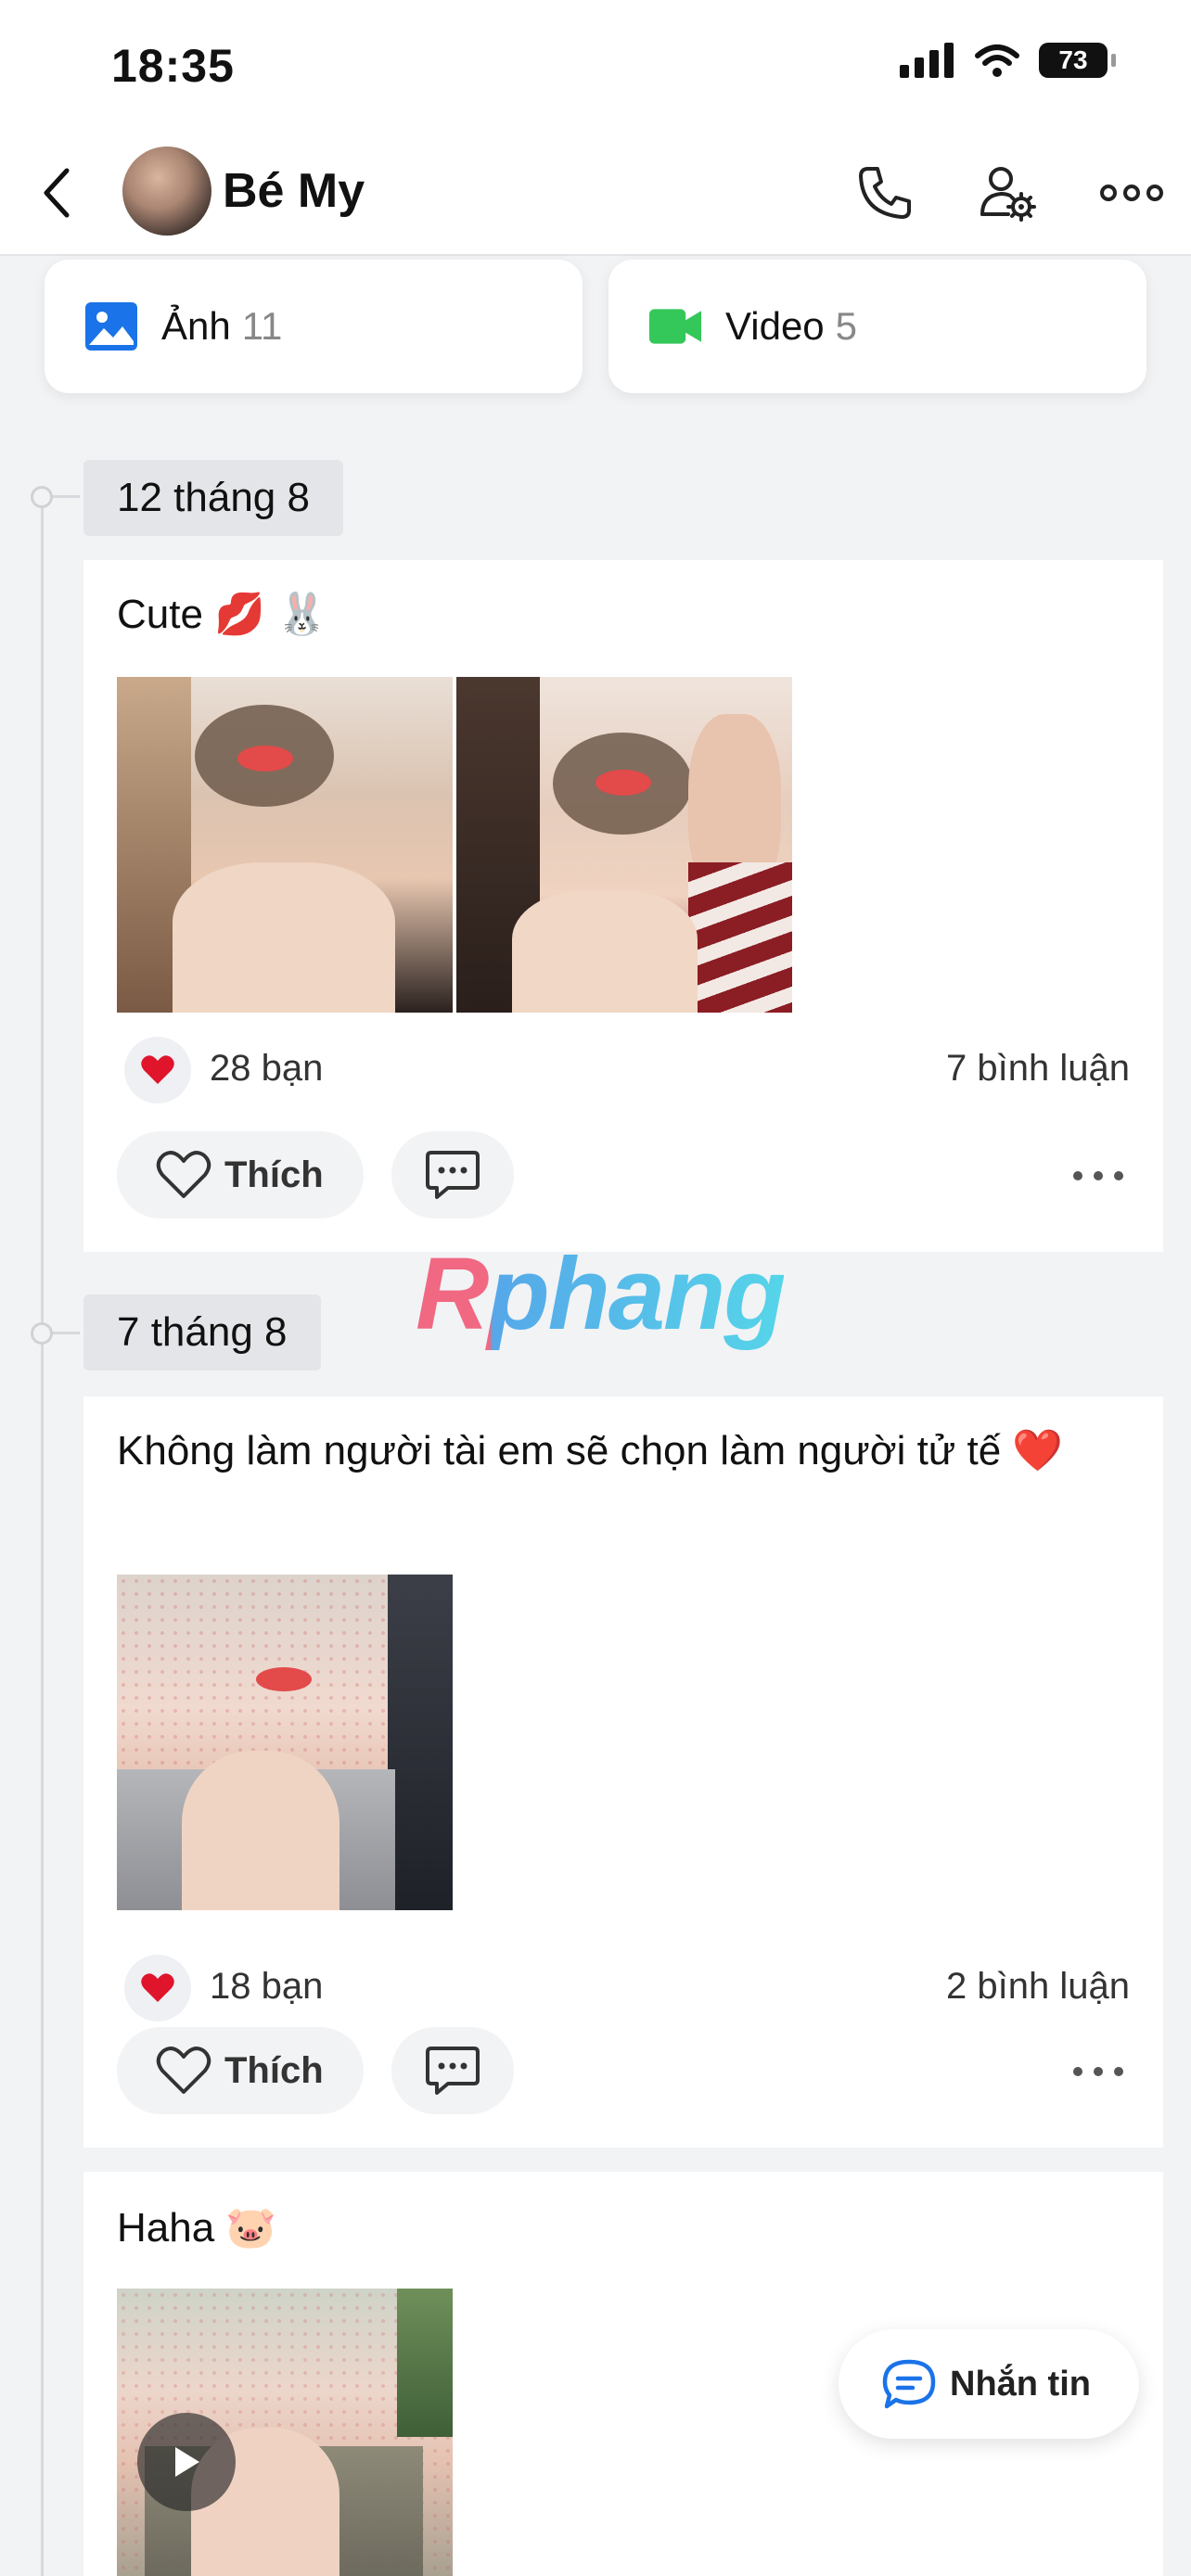  I want to click on profile-settings-button, so click(1007, 193).